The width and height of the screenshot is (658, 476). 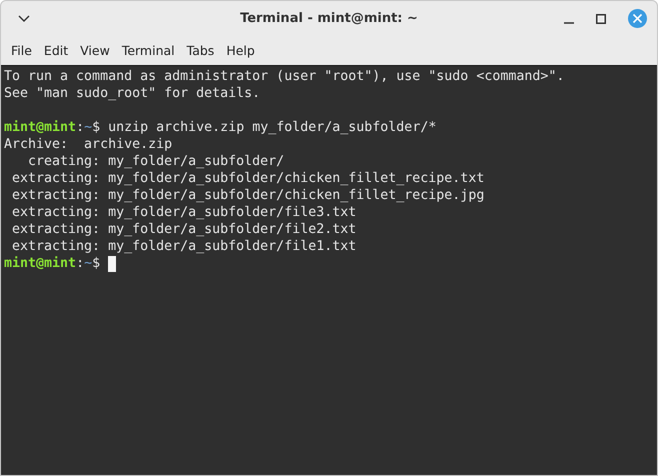 What do you see at coordinates (148, 50) in the screenshot?
I see `menu-item: Terminal` at bounding box center [148, 50].